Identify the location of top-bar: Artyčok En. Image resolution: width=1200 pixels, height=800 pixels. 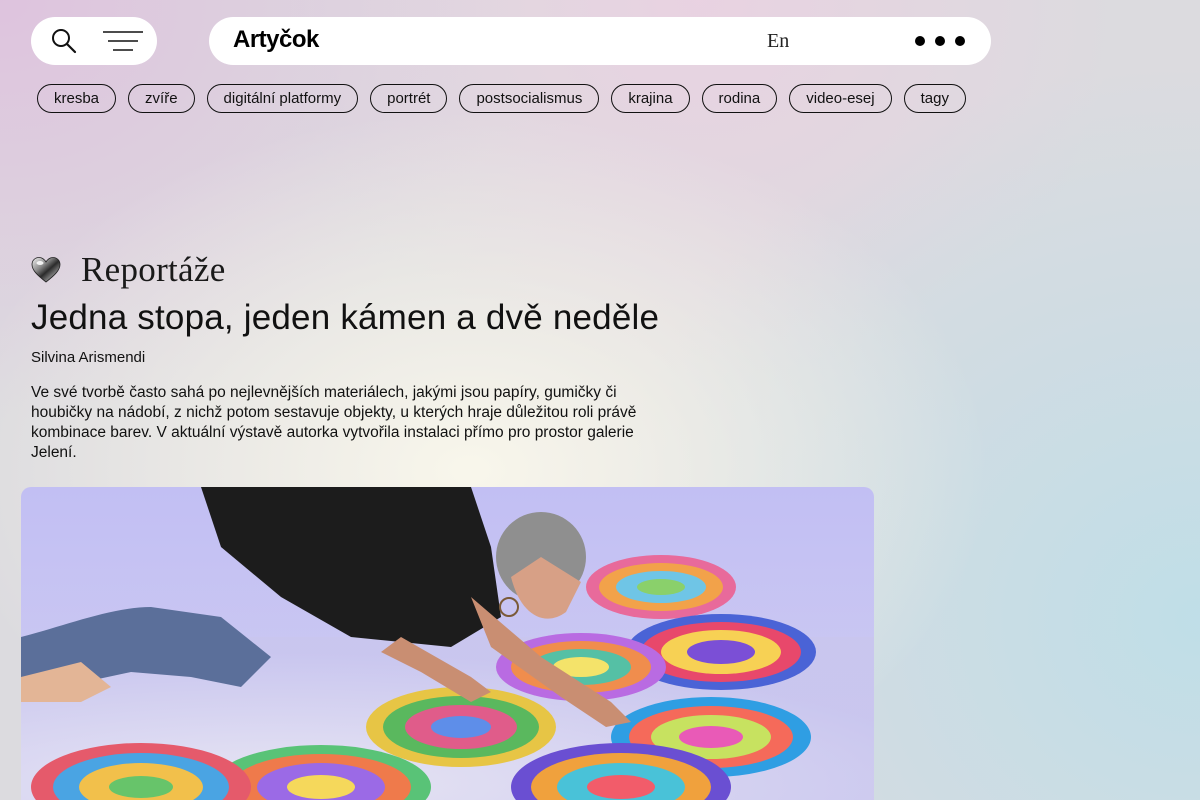
(600, 41).